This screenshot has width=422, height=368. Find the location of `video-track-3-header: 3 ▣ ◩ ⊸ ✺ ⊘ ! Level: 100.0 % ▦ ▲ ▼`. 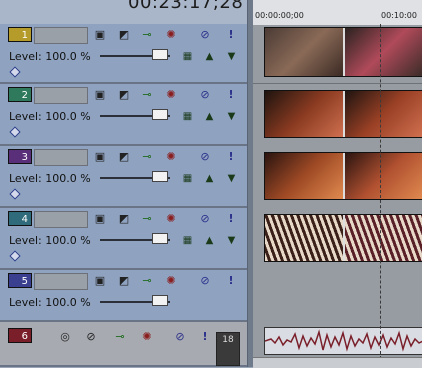

video-track-3-header: 3 ▣ ◩ ⊸ ✺ ⊘ ! Level: 100.0 % ▦ ▲ ▼ is located at coordinates (123, 177).